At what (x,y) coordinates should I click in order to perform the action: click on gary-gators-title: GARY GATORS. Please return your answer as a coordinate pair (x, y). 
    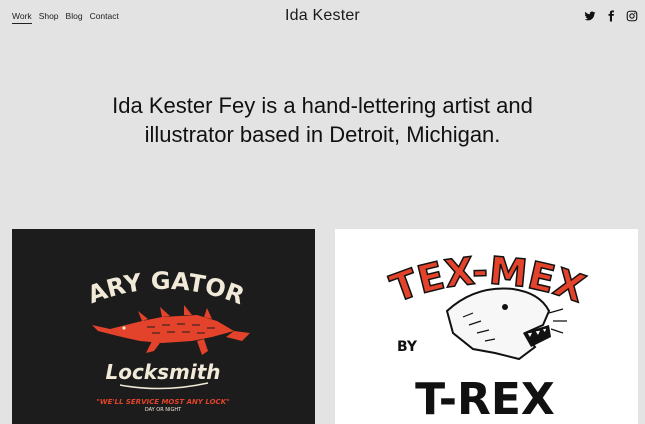
    Looking at the image, I should click on (130, 269).